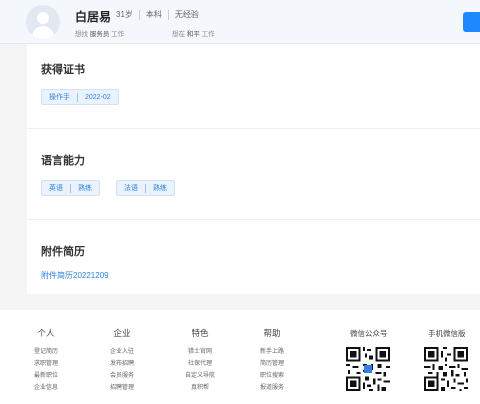 This screenshot has height=404, width=480. What do you see at coordinates (122, 352) in the screenshot?
I see `footer-link: 企业入驻` at bounding box center [122, 352].